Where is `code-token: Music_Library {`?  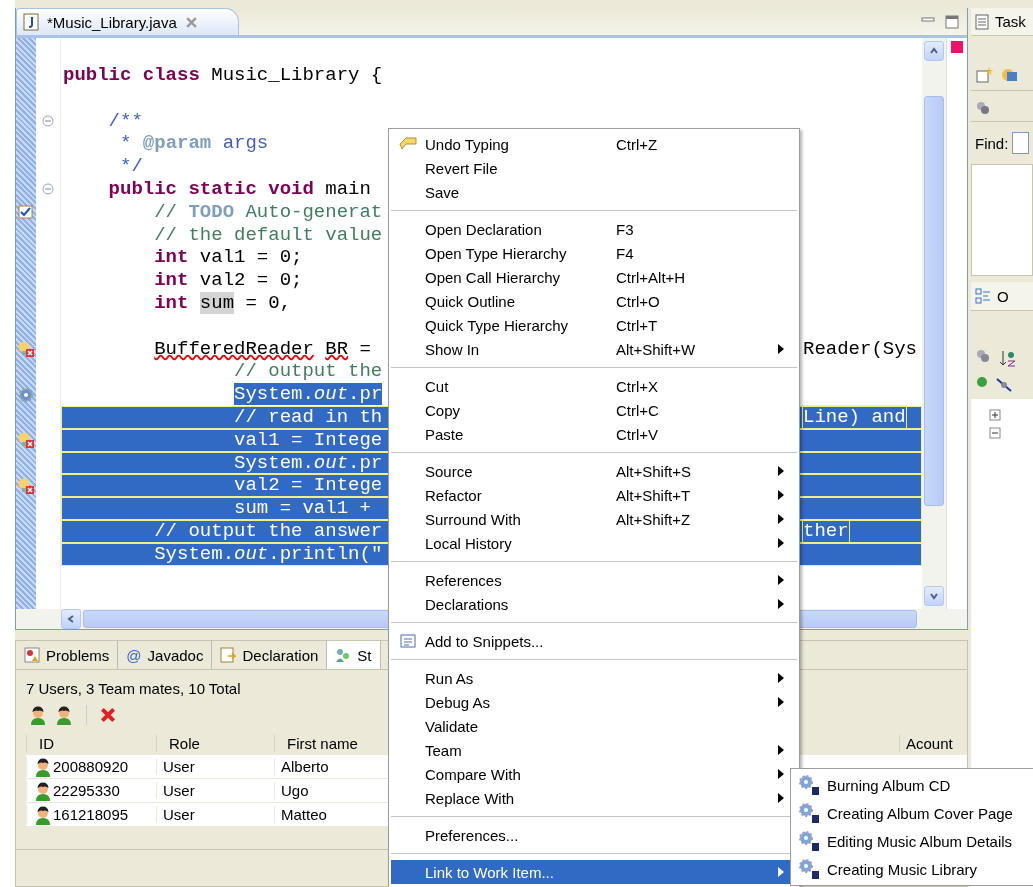 code-token: Music_Library { is located at coordinates (297, 75).